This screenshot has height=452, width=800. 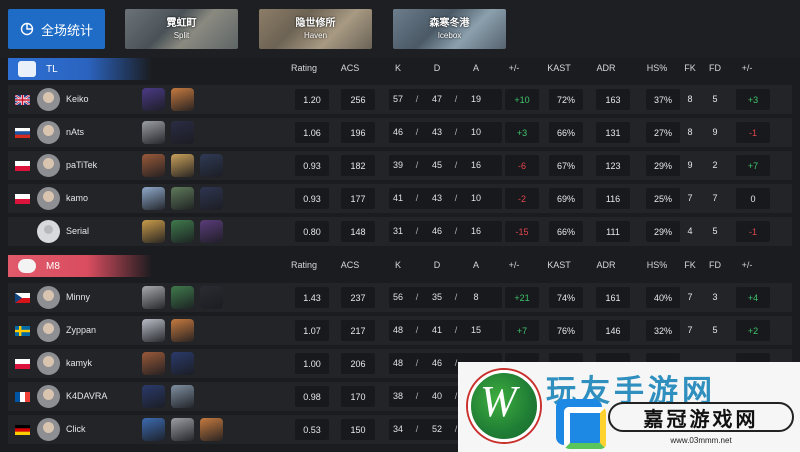 What do you see at coordinates (753, 99) in the screenshot?
I see `fk-diff-cell: +3` at bounding box center [753, 99].